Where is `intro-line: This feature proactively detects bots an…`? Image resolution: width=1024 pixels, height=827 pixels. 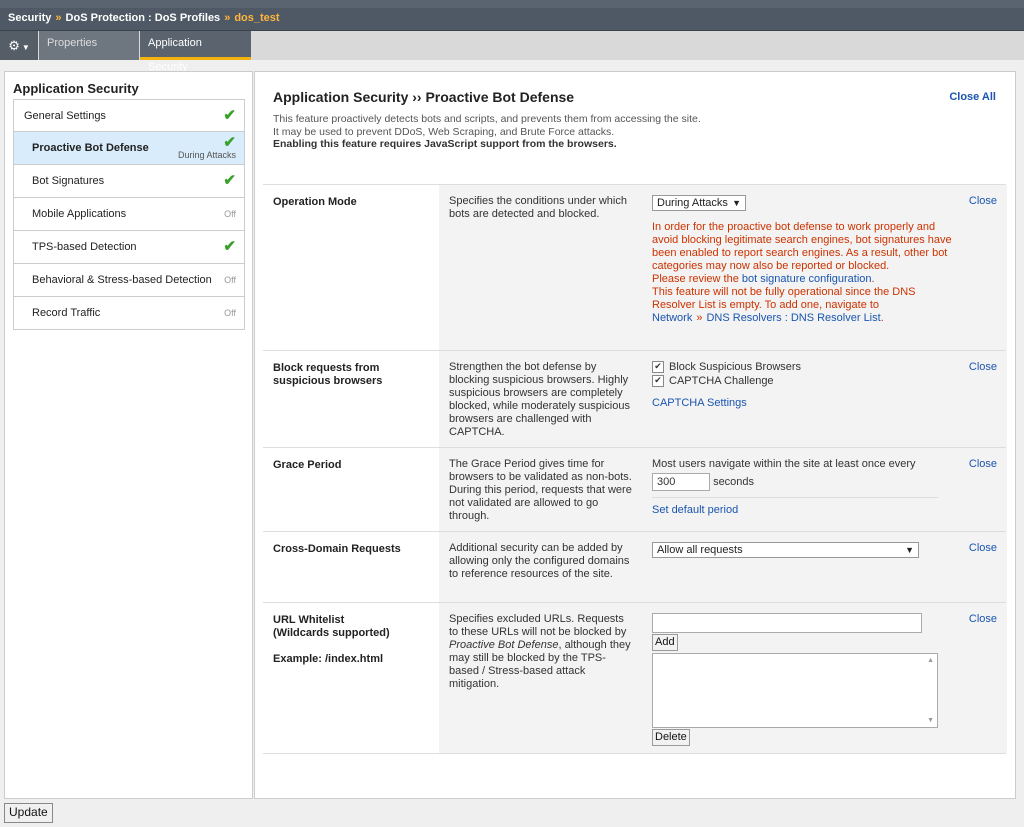
intro-line: This feature proactively detects bots an… is located at coordinates (487, 119).